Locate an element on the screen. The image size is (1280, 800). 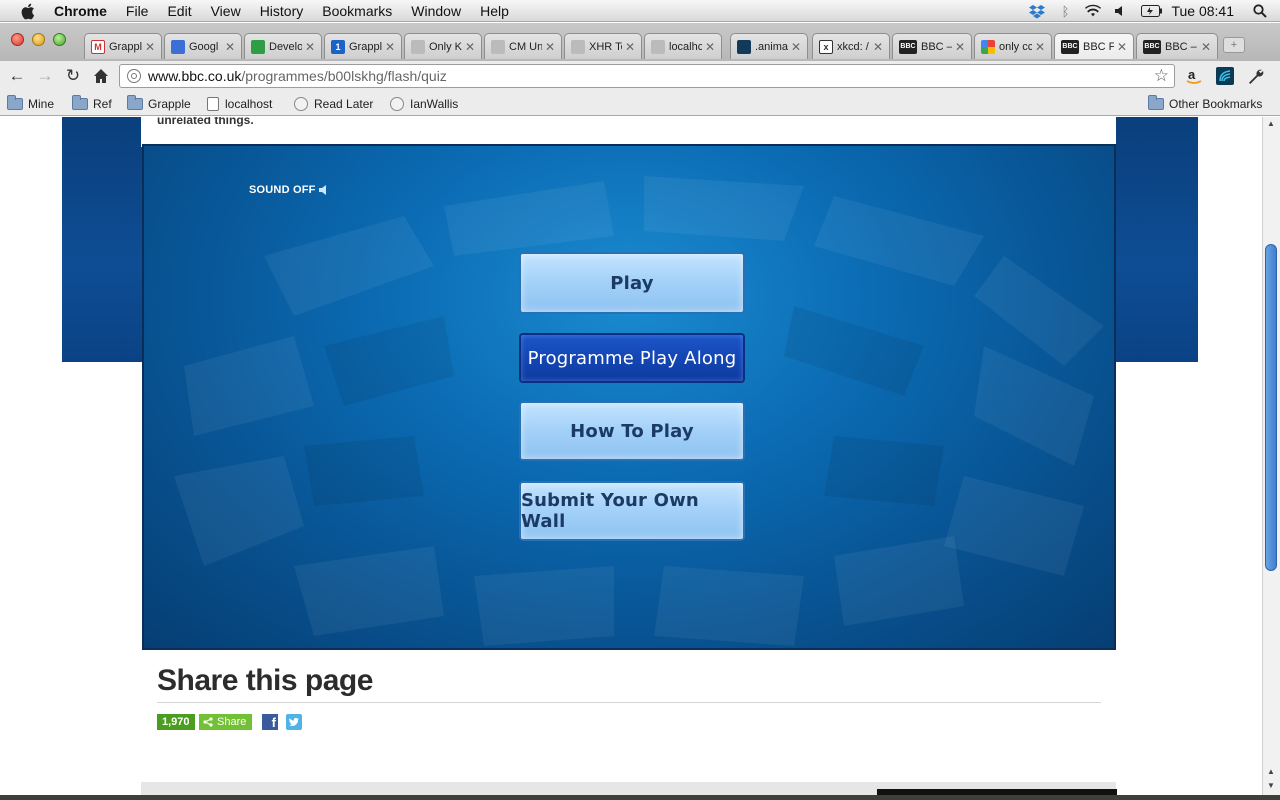
how-to-play-button: How To Play is located at coordinates (632, 431).